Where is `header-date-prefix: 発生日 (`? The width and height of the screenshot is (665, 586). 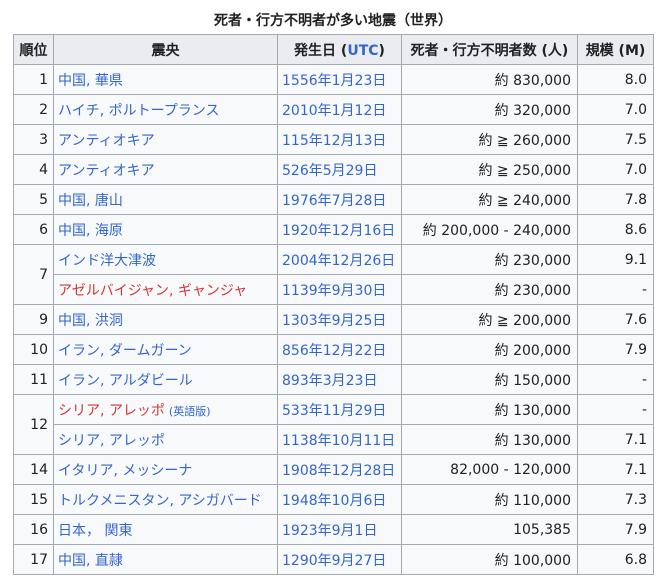 header-date-prefix: 発生日 ( is located at coordinates (321, 50).